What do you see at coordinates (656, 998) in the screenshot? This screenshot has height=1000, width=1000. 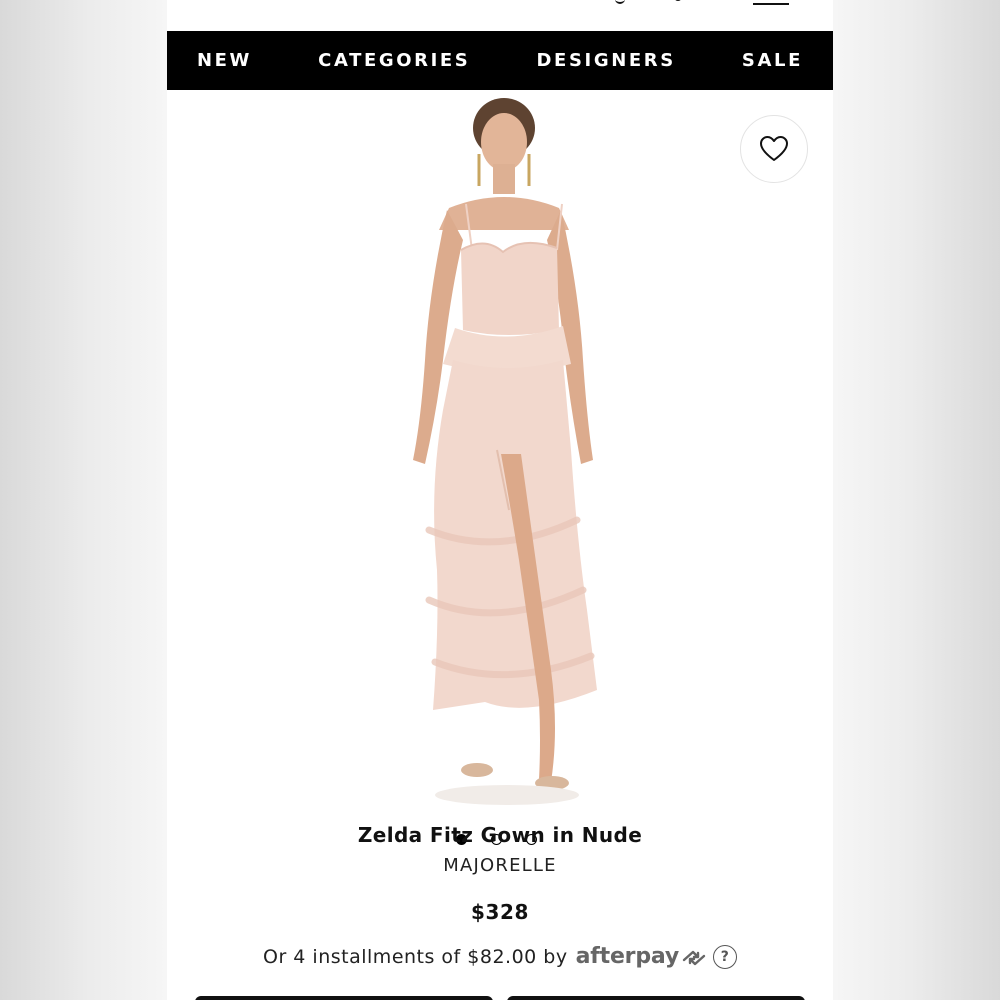 I see `secondary-action-button` at bounding box center [656, 998].